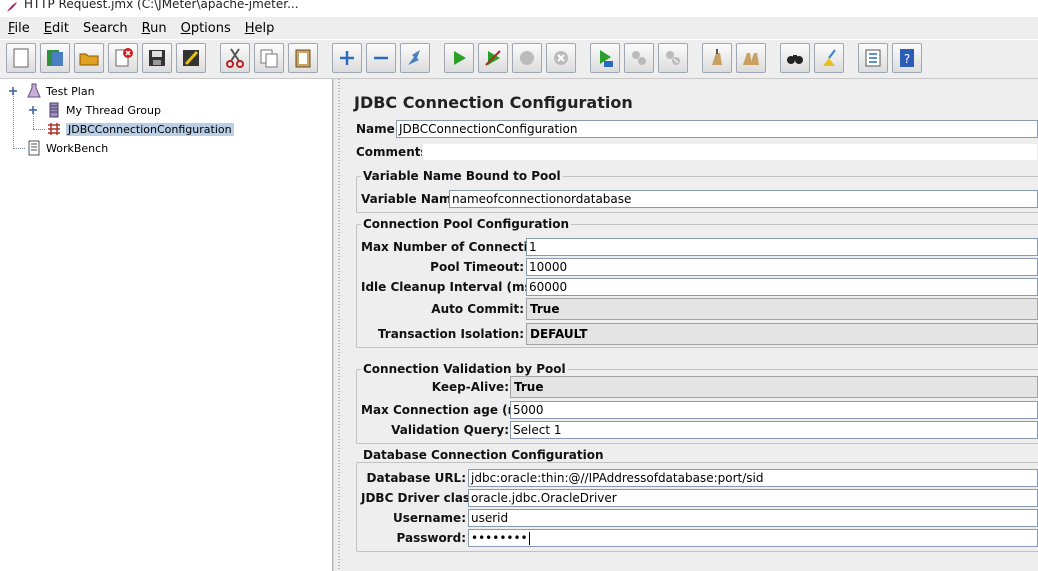  What do you see at coordinates (605, 58) in the screenshot?
I see `remote-start-all-button` at bounding box center [605, 58].